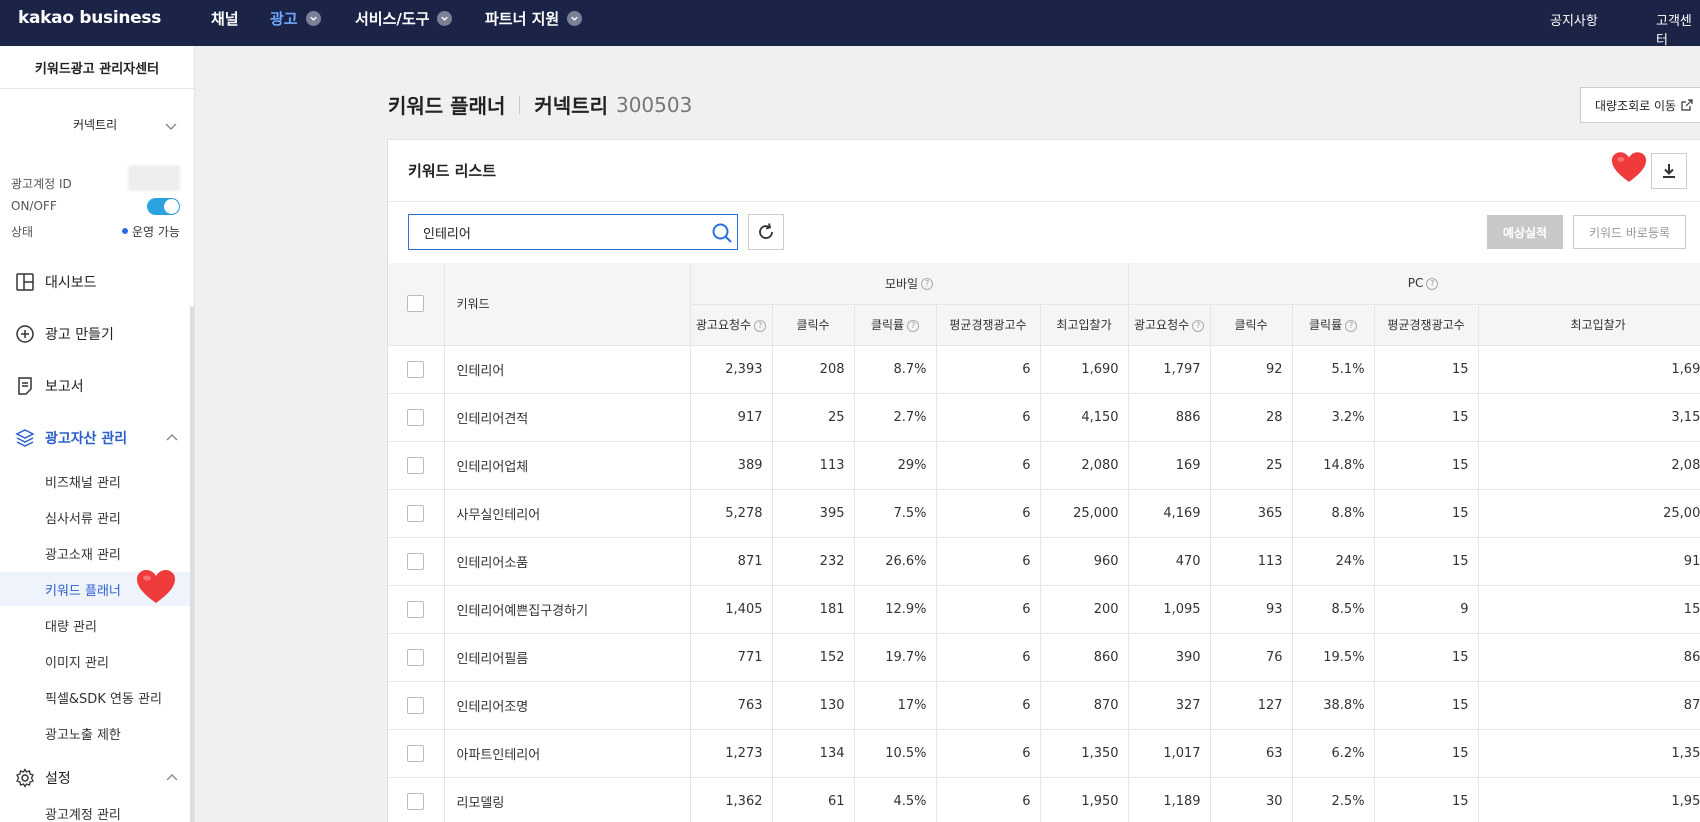 The width and height of the screenshot is (1700, 822). What do you see at coordinates (97, 778) in the screenshot?
I see `sidebar-item-settings: 설정` at bounding box center [97, 778].